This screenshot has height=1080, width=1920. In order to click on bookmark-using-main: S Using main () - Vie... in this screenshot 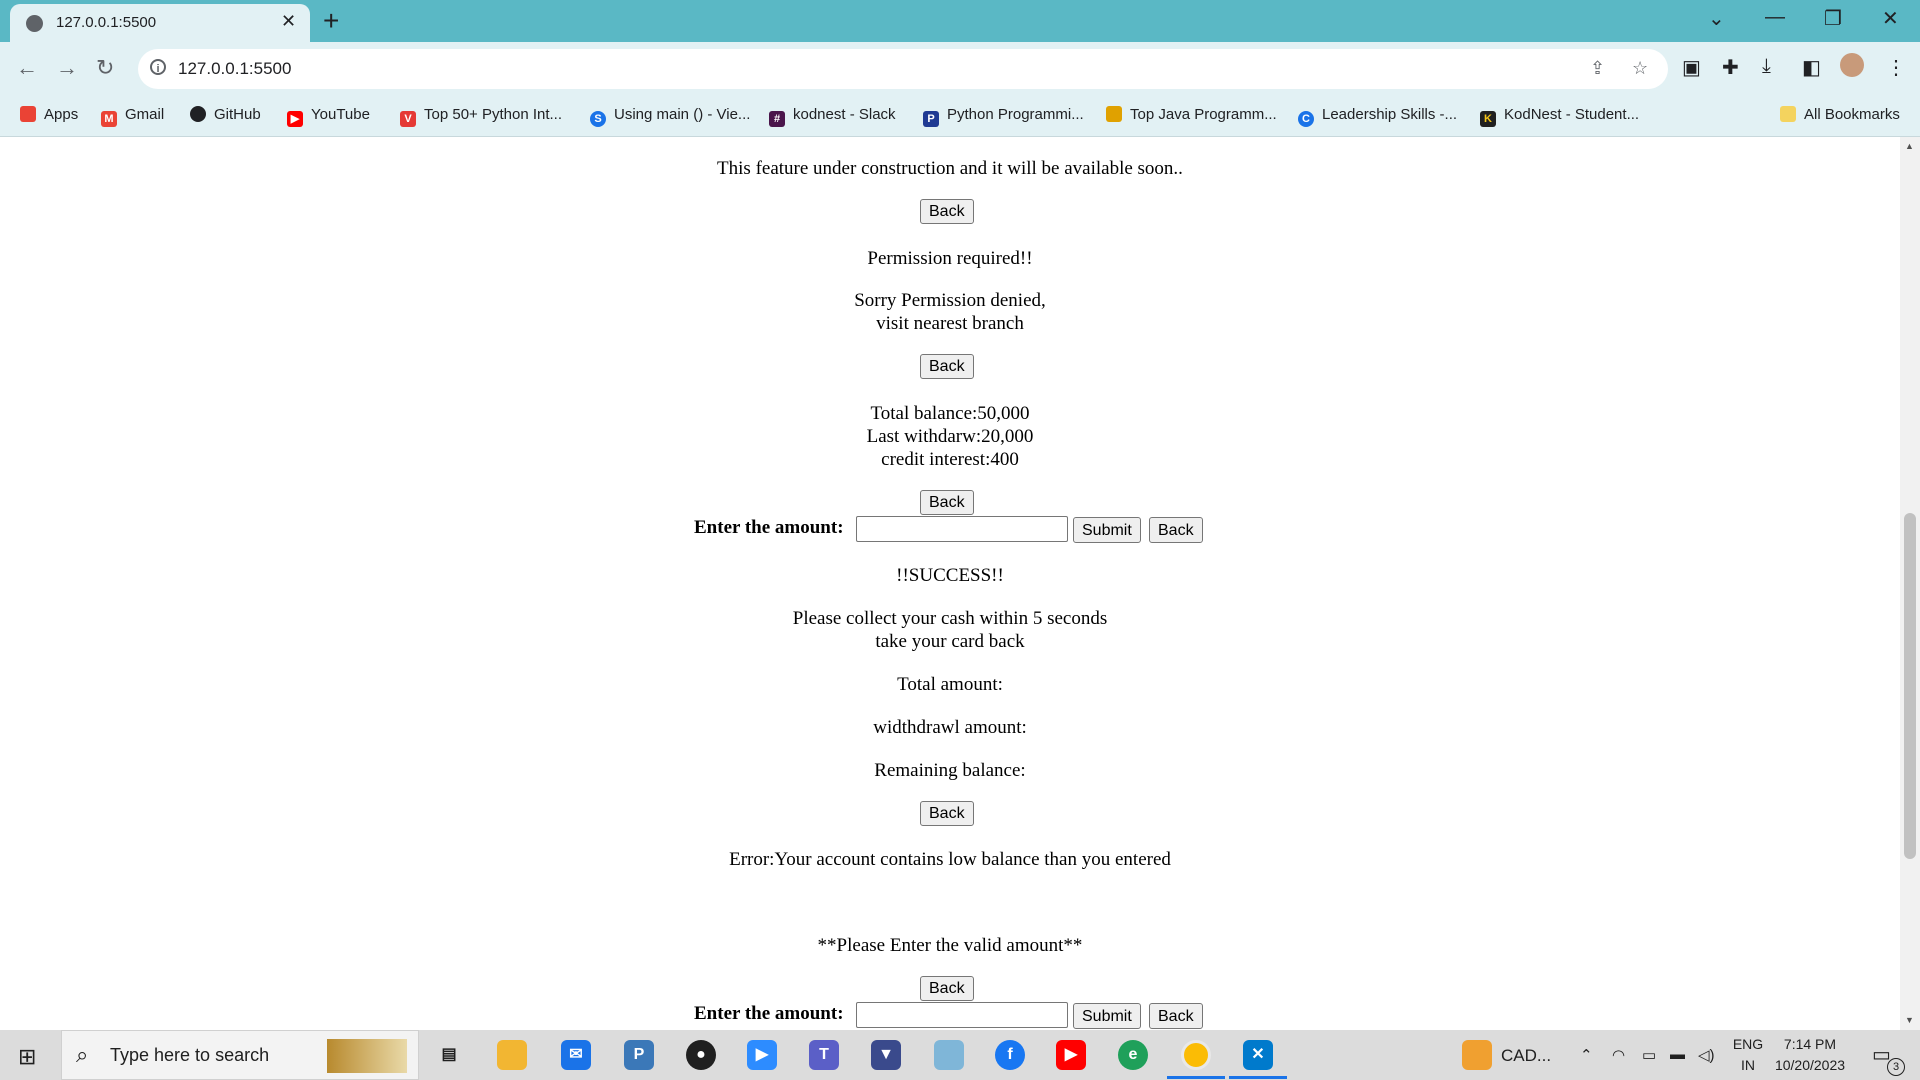, I will do `click(670, 116)`.